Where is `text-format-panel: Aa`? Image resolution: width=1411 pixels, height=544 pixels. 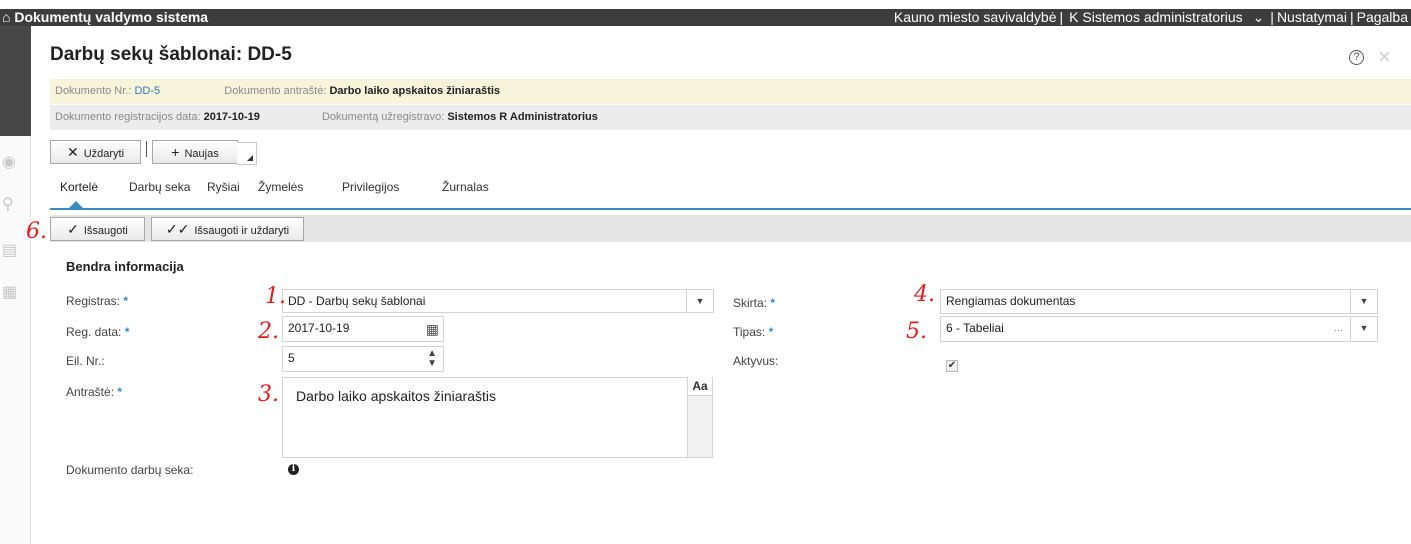 text-format-panel: Aa is located at coordinates (699, 417).